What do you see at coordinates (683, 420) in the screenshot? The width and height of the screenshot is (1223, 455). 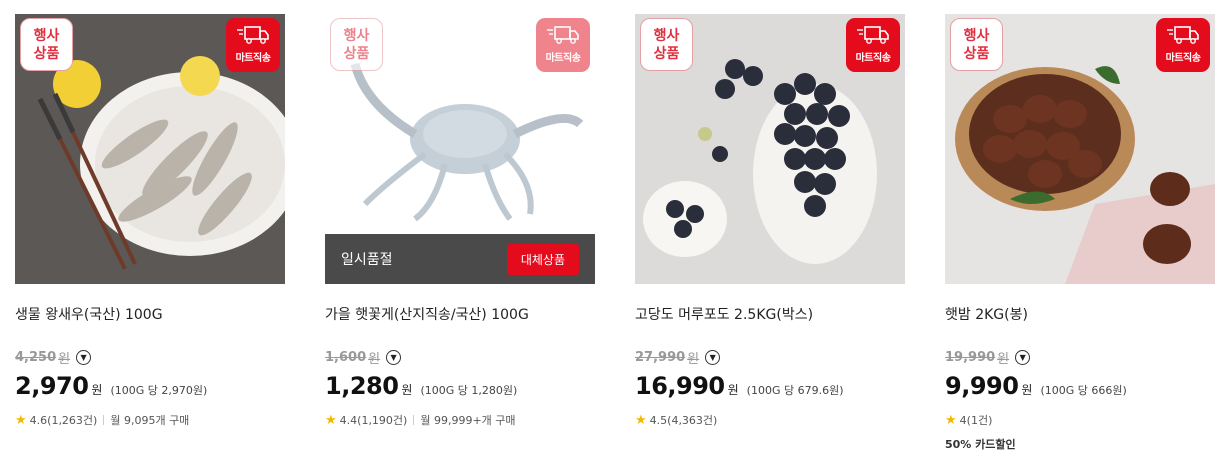 I see `rating: 4.5(4,363건)` at bounding box center [683, 420].